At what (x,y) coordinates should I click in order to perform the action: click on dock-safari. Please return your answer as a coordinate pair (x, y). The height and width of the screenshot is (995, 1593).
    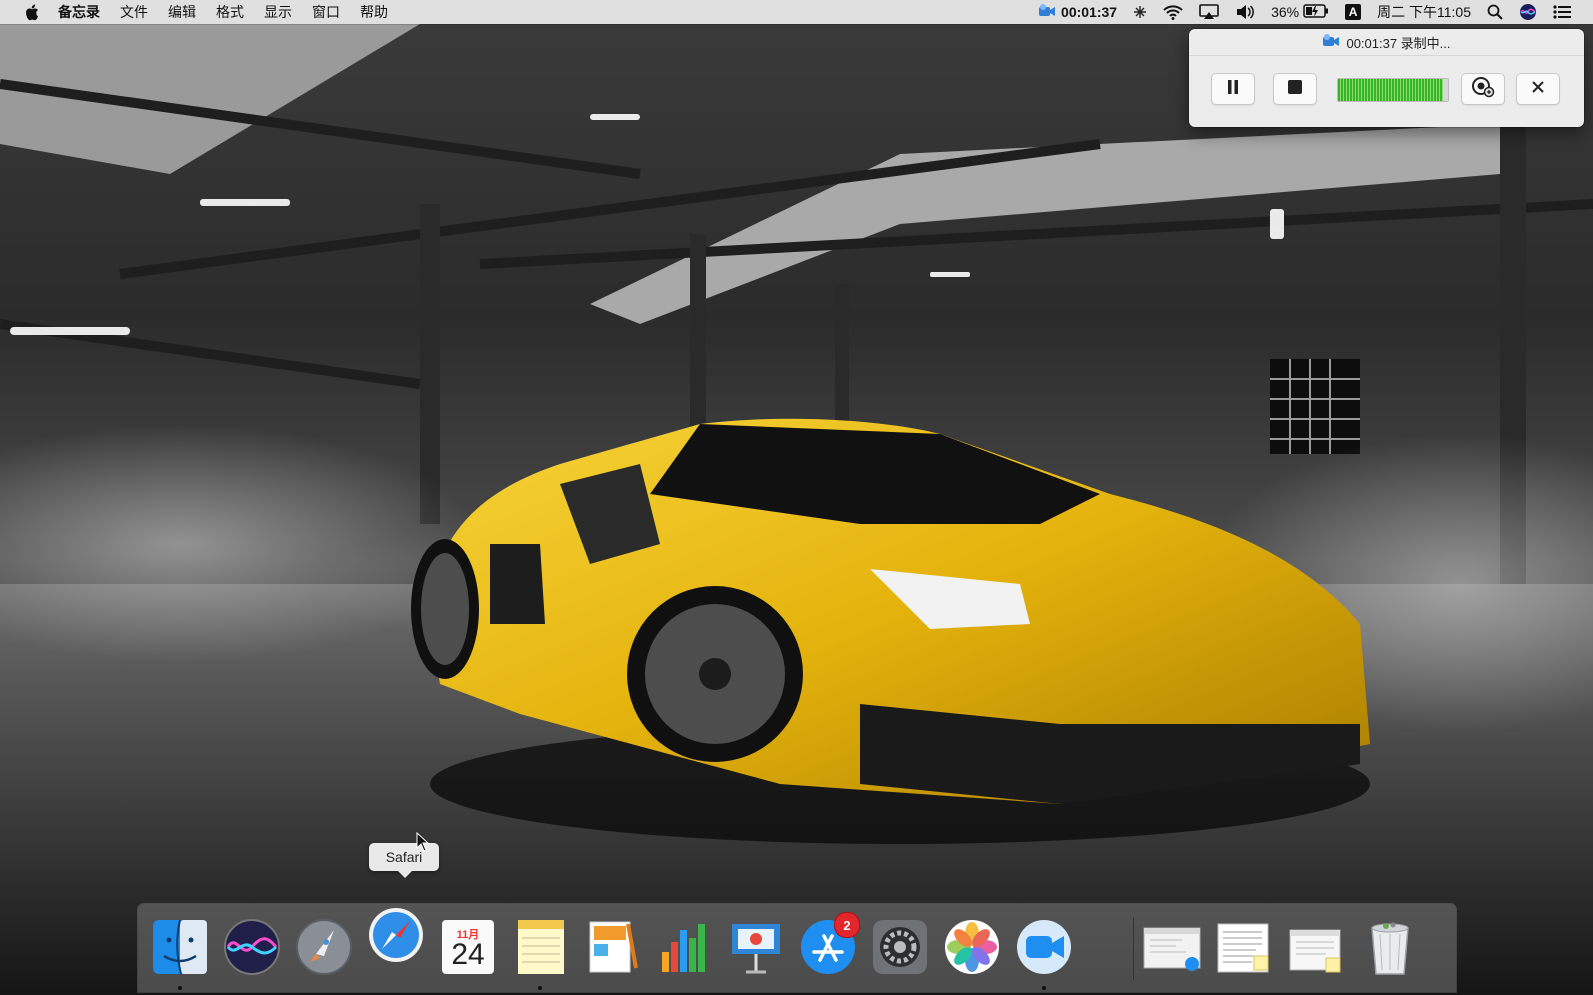
    Looking at the image, I should click on (396, 935).